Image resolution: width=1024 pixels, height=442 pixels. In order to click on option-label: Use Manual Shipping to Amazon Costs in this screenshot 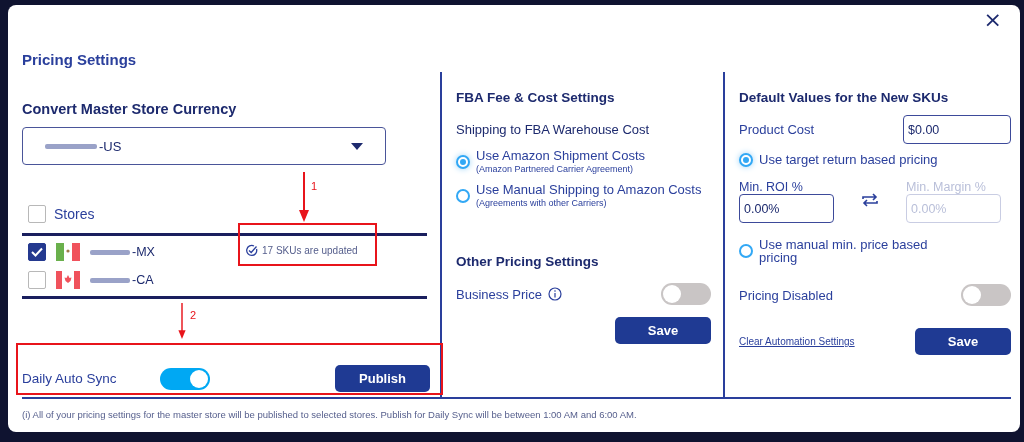, I will do `click(589, 189)`.